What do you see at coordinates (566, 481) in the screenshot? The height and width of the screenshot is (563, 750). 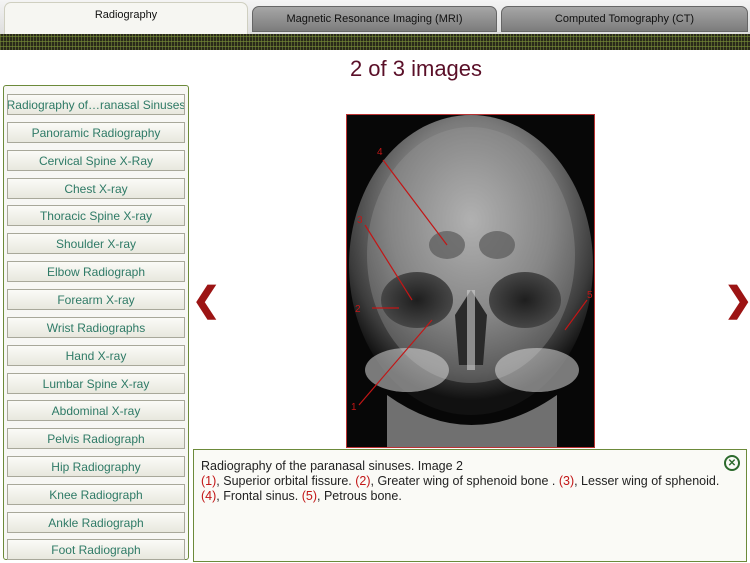 I see `legend-number: (3)` at bounding box center [566, 481].